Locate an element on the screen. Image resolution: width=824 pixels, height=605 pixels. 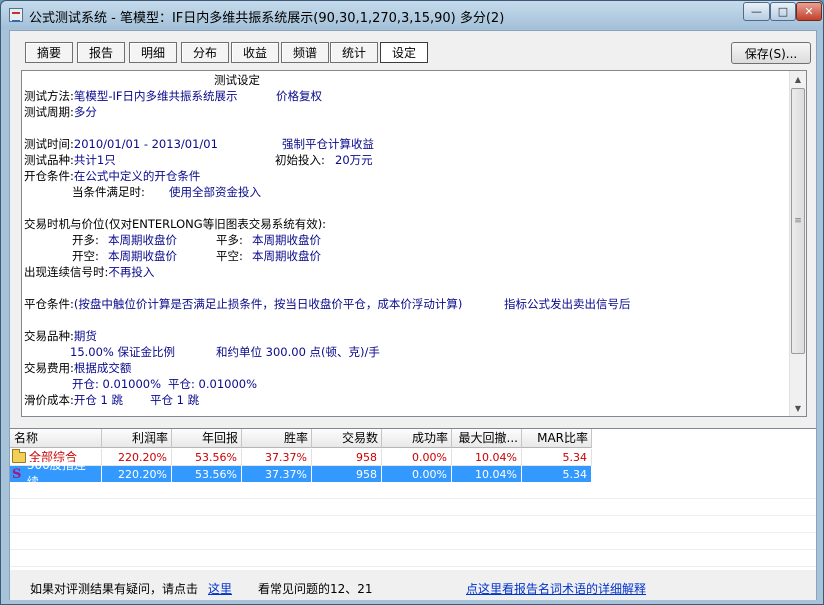
col-name: 名称 is located at coordinates (56, 438).